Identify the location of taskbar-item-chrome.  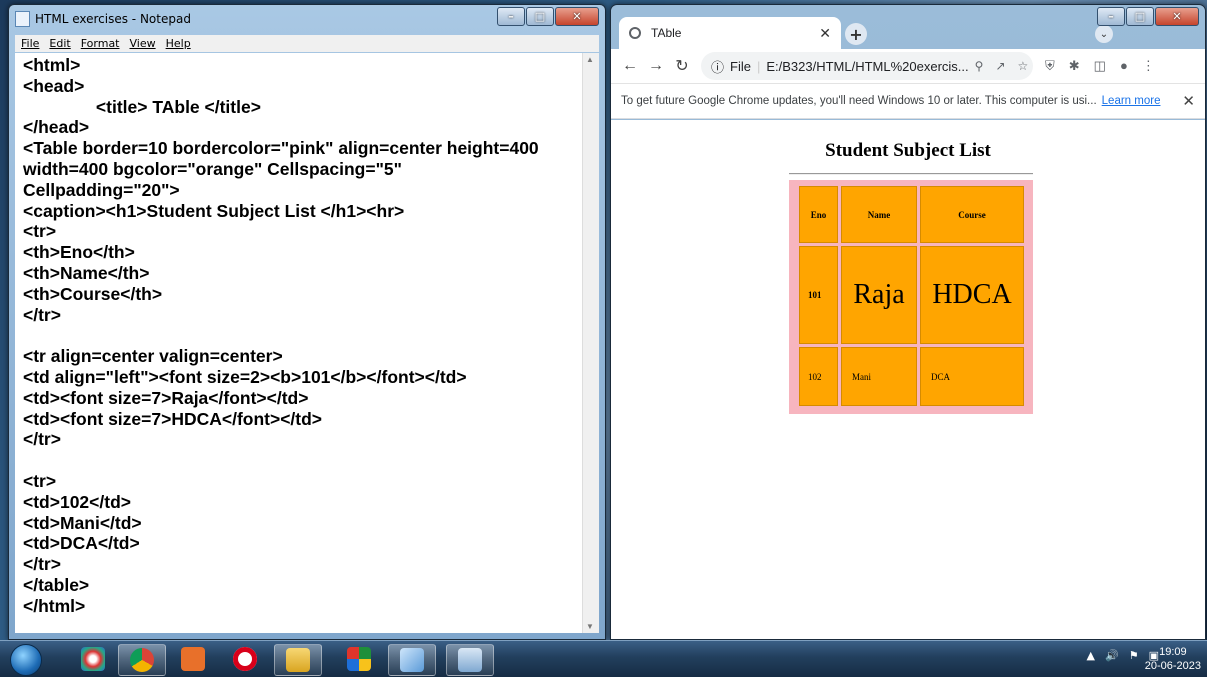
(142, 660).